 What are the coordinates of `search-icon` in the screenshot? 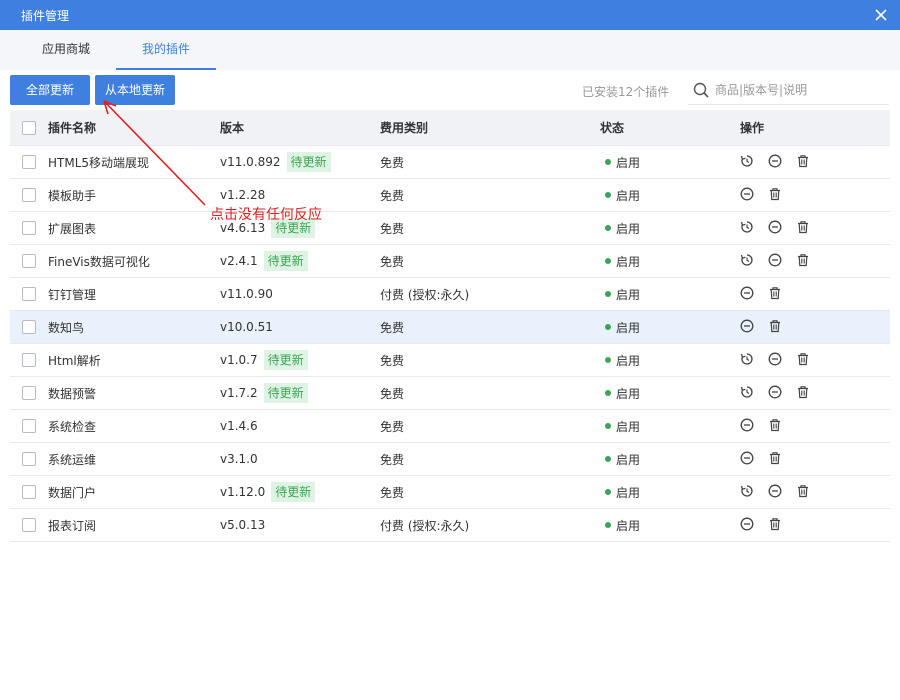 It's located at (701, 90).